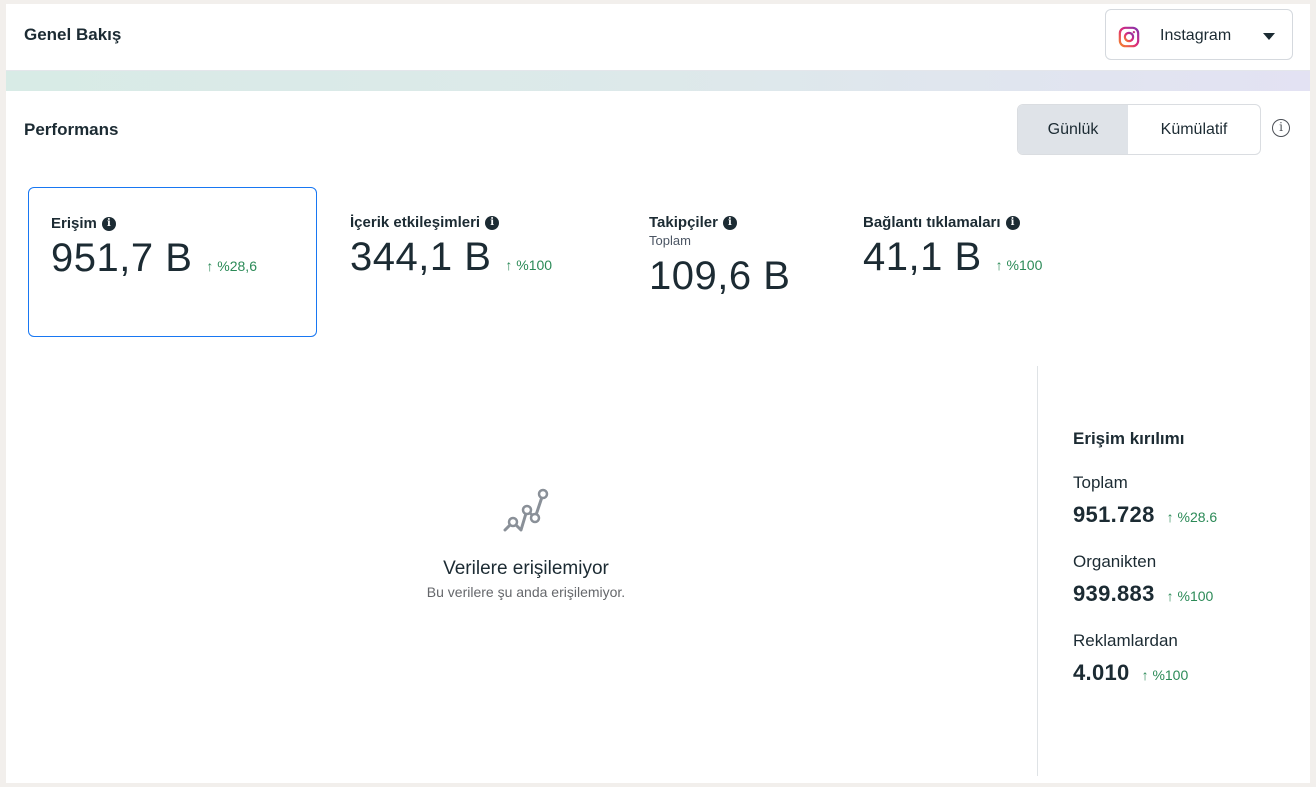 This screenshot has height=787, width=1316. Describe the element at coordinates (526, 568) in the screenshot. I see `empty-state-title: Verilere erişilemiyor` at that location.